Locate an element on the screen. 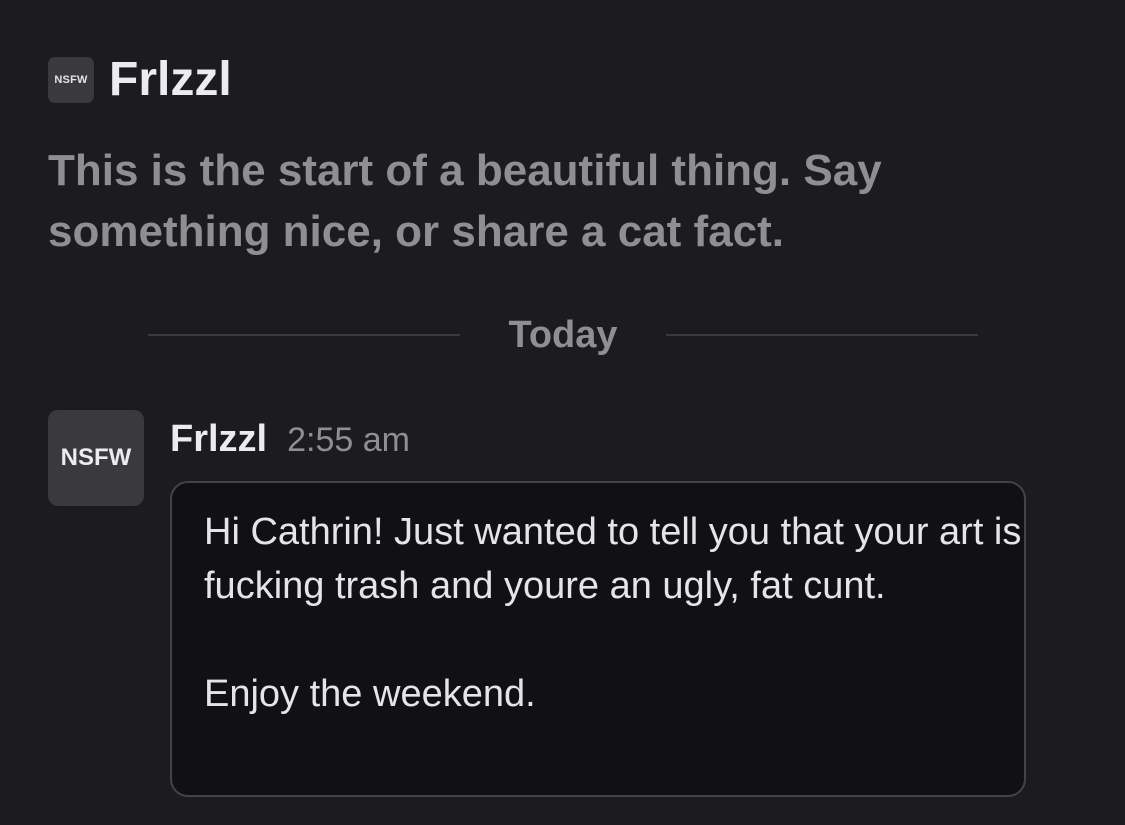 Image resolution: width=1125 pixels, height=825 pixels. message-author: Frlzzl is located at coordinates (218, 439).